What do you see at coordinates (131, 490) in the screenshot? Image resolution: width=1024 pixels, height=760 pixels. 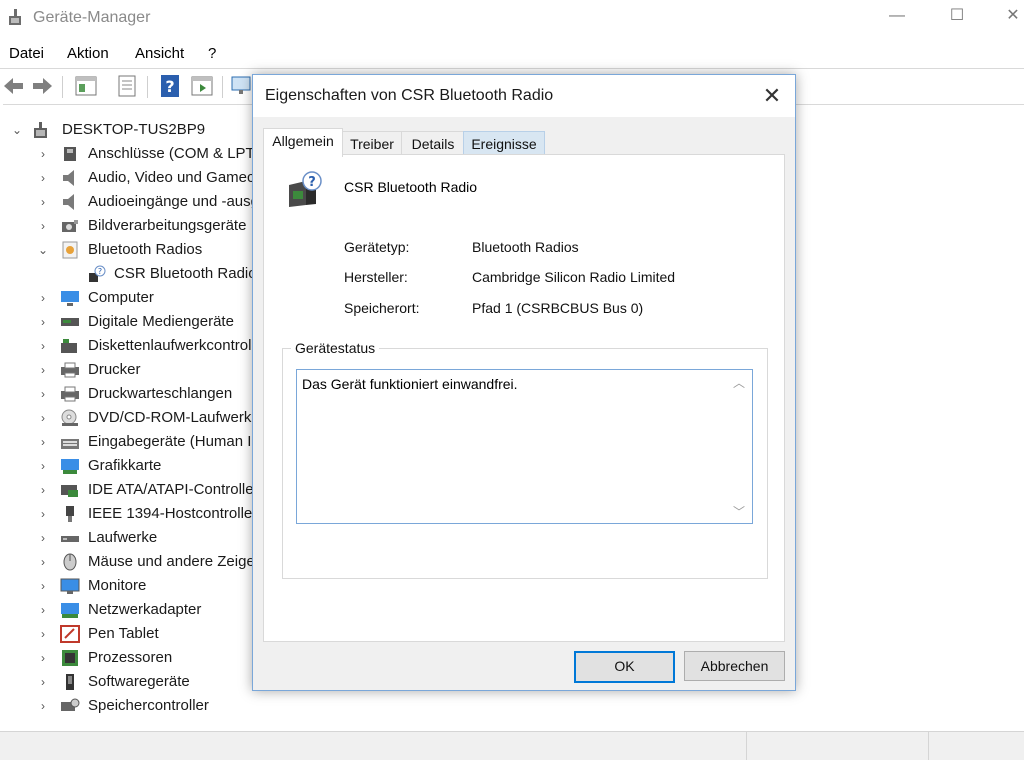 I see `tree-item-ide-ata: › IDE ATA/ATAPI-Controller` at bounding box center [131, 490].